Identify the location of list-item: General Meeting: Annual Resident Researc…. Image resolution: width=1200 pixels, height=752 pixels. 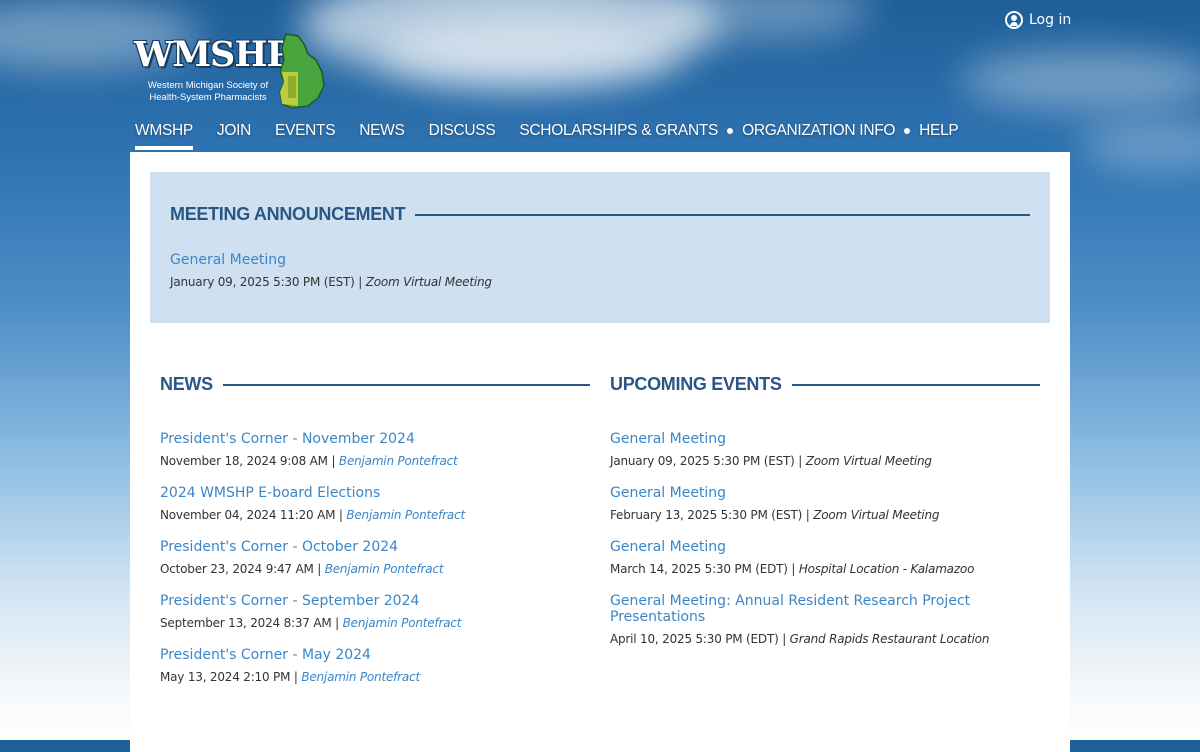
(825, 619).